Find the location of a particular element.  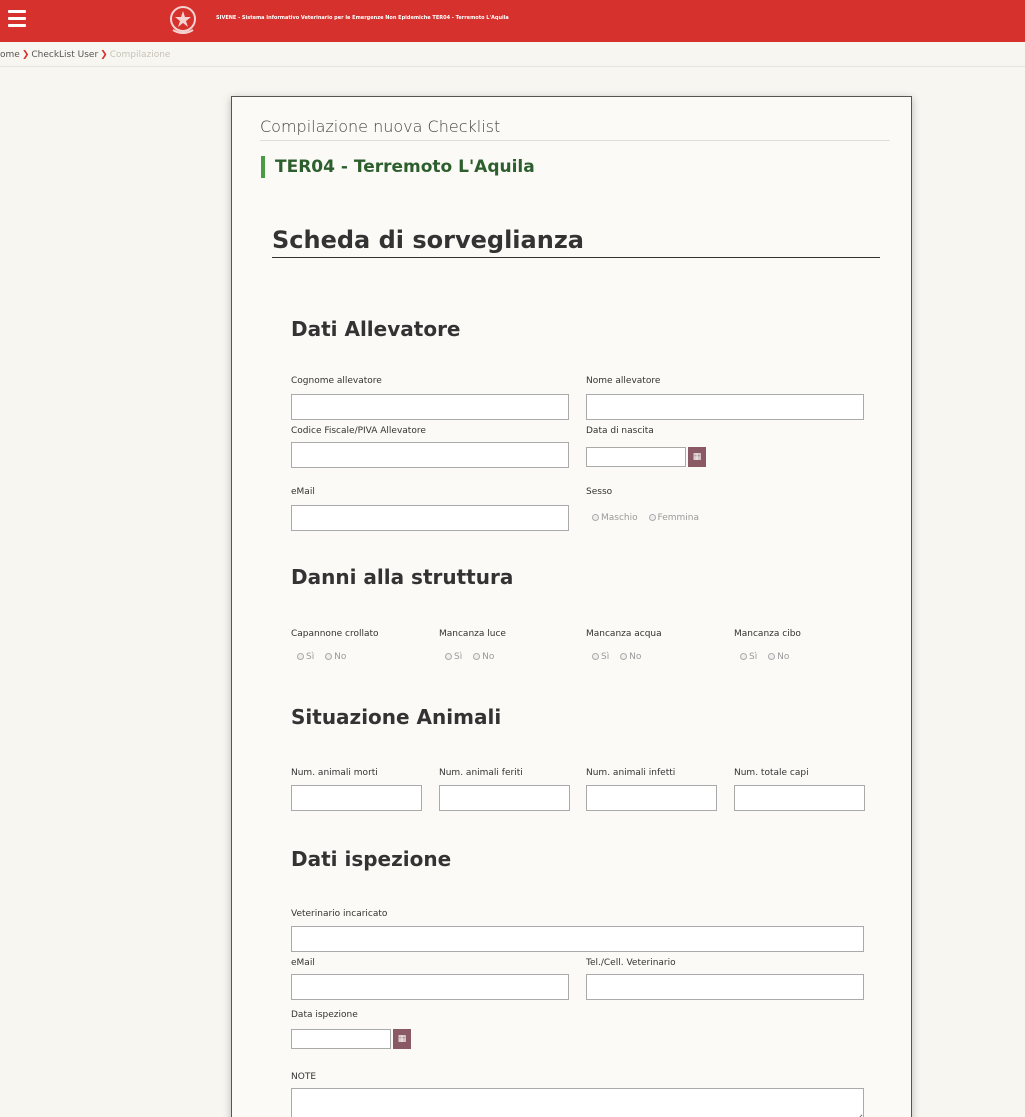

data-ispezione-label: Data ispezione is located at coordinates (324, 1015).